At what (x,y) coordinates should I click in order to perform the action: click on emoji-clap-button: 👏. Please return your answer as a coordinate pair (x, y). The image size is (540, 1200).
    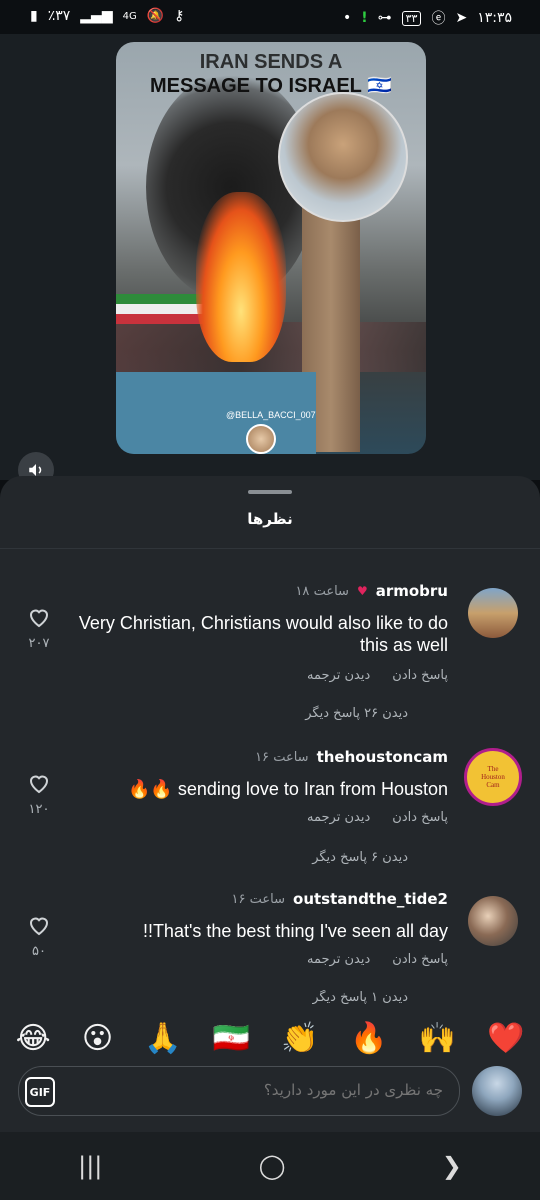
    Looking at the image, I should click on (299, 1038).